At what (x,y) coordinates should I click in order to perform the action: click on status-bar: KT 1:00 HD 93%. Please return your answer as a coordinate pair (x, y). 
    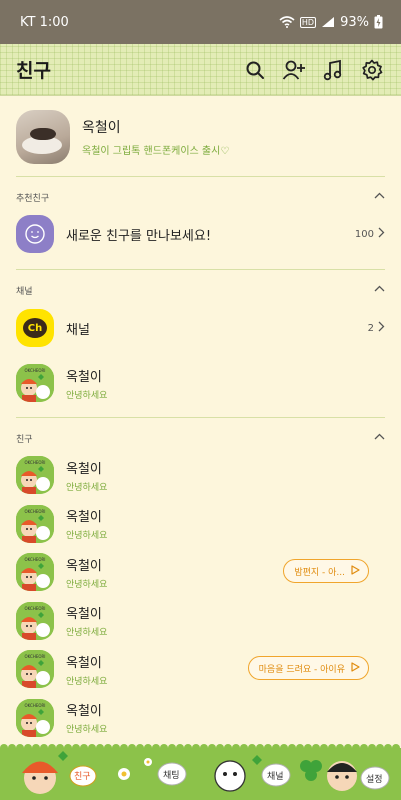
    Looking at the image, I should click on (200, 22).